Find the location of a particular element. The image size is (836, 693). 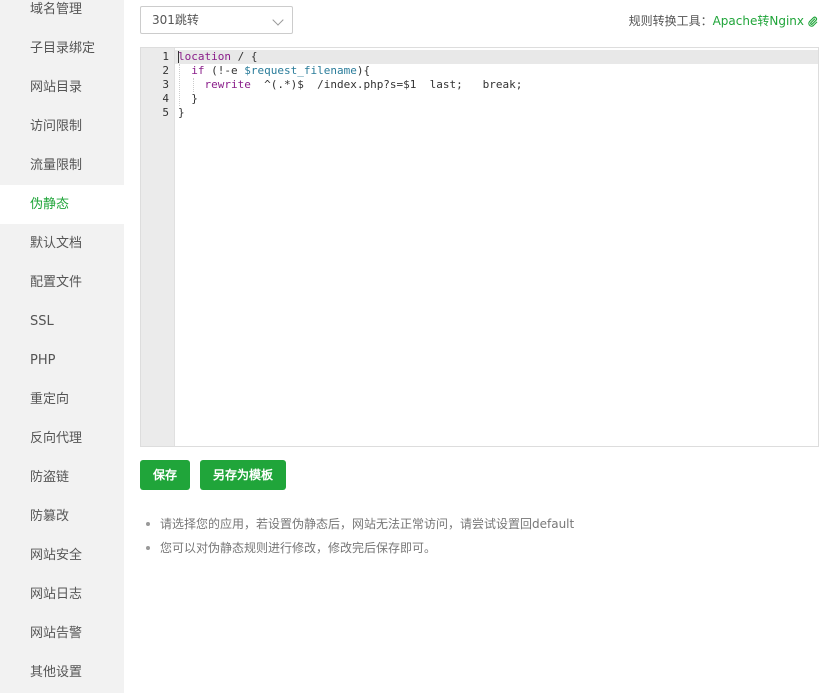

sidebar-item-site-security: 网站安全 is located at coordinates (62, 555).